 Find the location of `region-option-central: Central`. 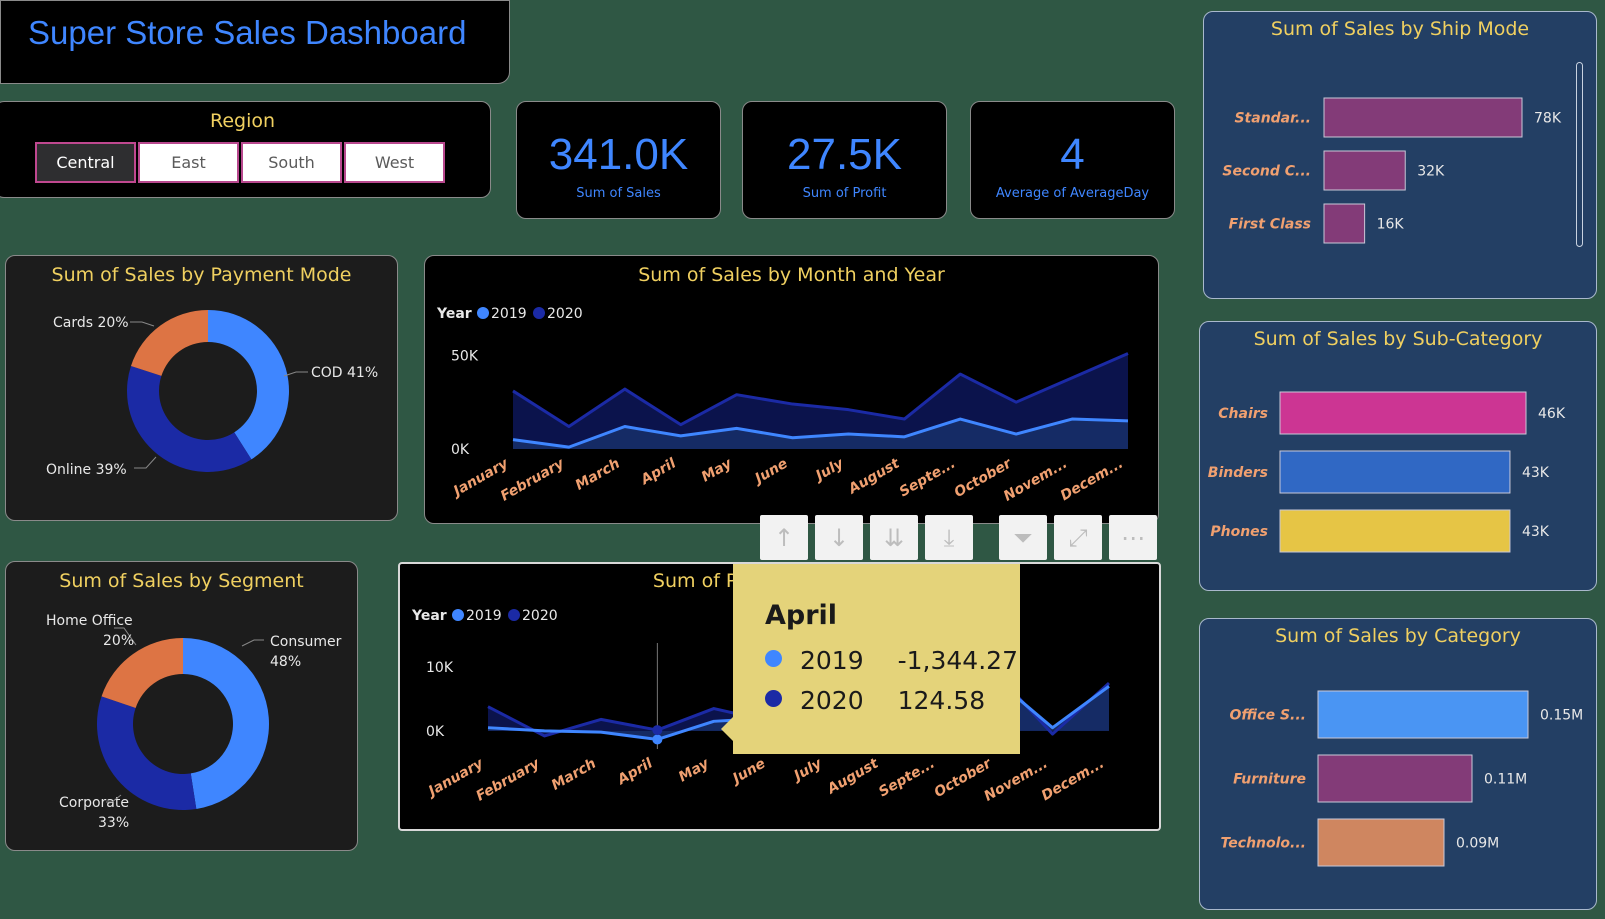

region-option-central: Central is located at coordinates (85, 162).